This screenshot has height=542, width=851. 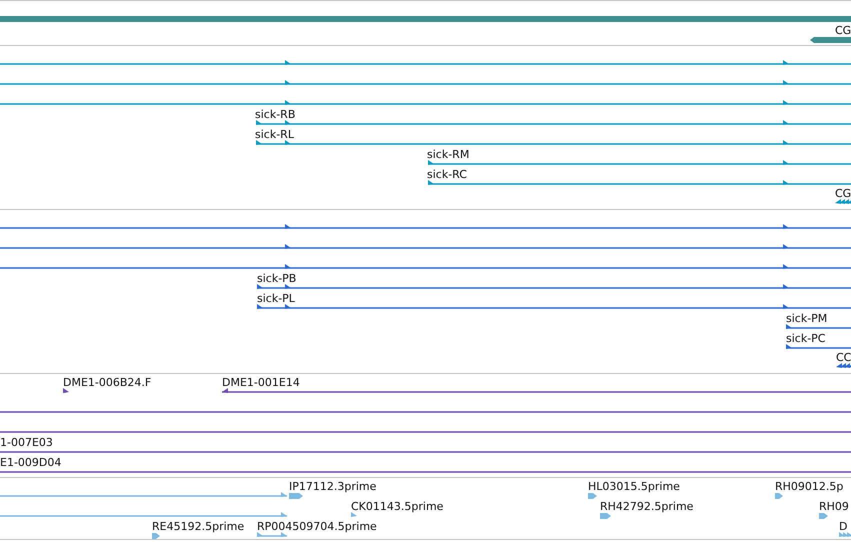 What do you see at coordinates (26, 442) in the screenshot?
I see `feature-label: 1-007E03` at bounding box center [26, 442].